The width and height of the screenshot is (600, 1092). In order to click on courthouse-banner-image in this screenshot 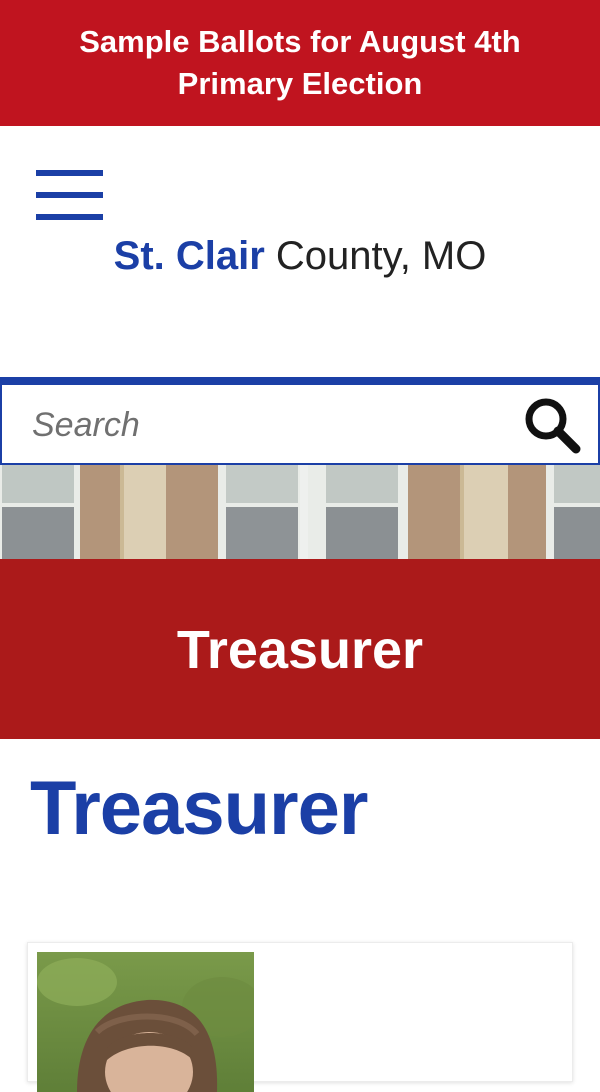, I will do `click(300, 512)`.